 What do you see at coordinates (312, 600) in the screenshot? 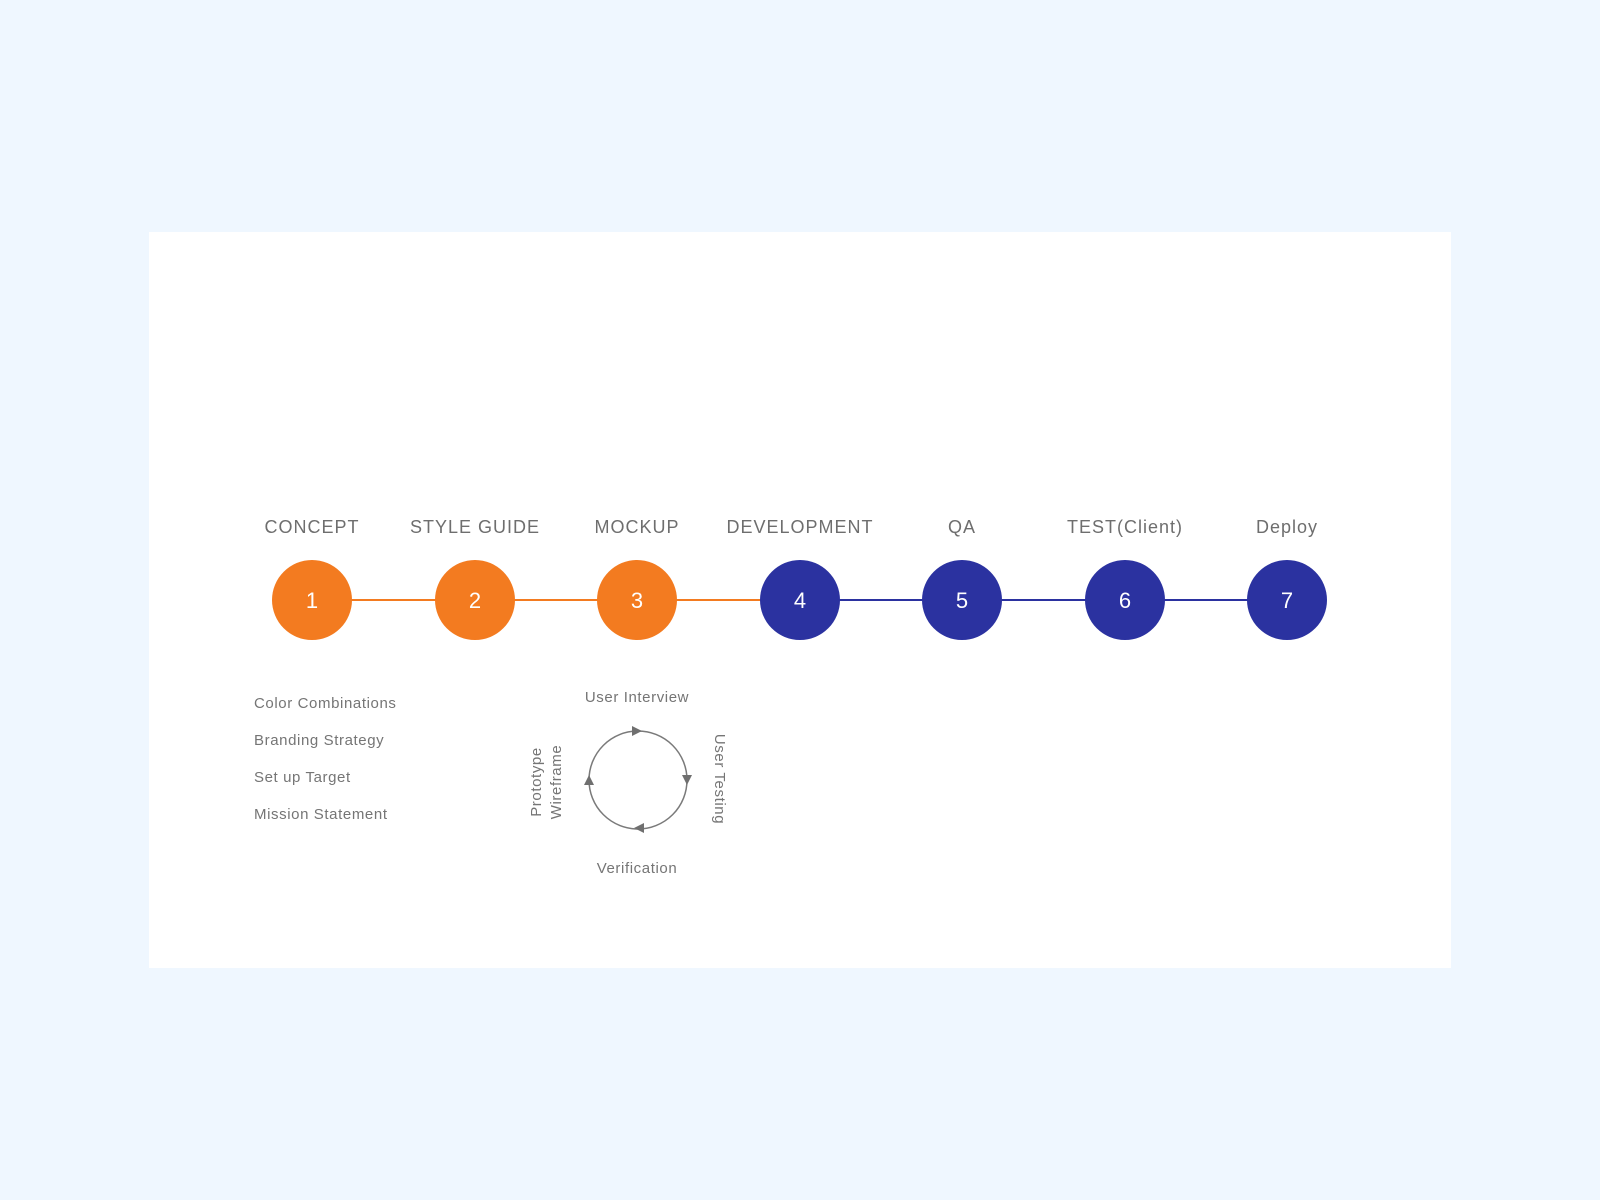
I see `step-number: 1` at bounding box center [312, 600].